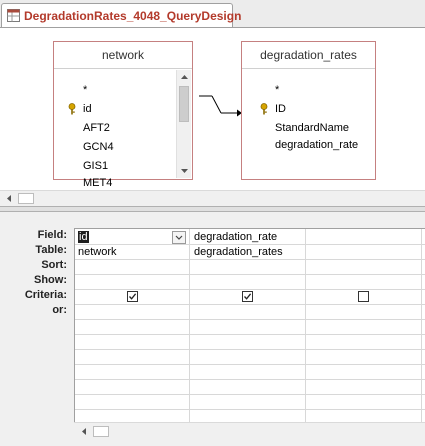 The width and height of the screenshot is (425, 446). I want to click on field-item-key: ID, so click(273, 109).